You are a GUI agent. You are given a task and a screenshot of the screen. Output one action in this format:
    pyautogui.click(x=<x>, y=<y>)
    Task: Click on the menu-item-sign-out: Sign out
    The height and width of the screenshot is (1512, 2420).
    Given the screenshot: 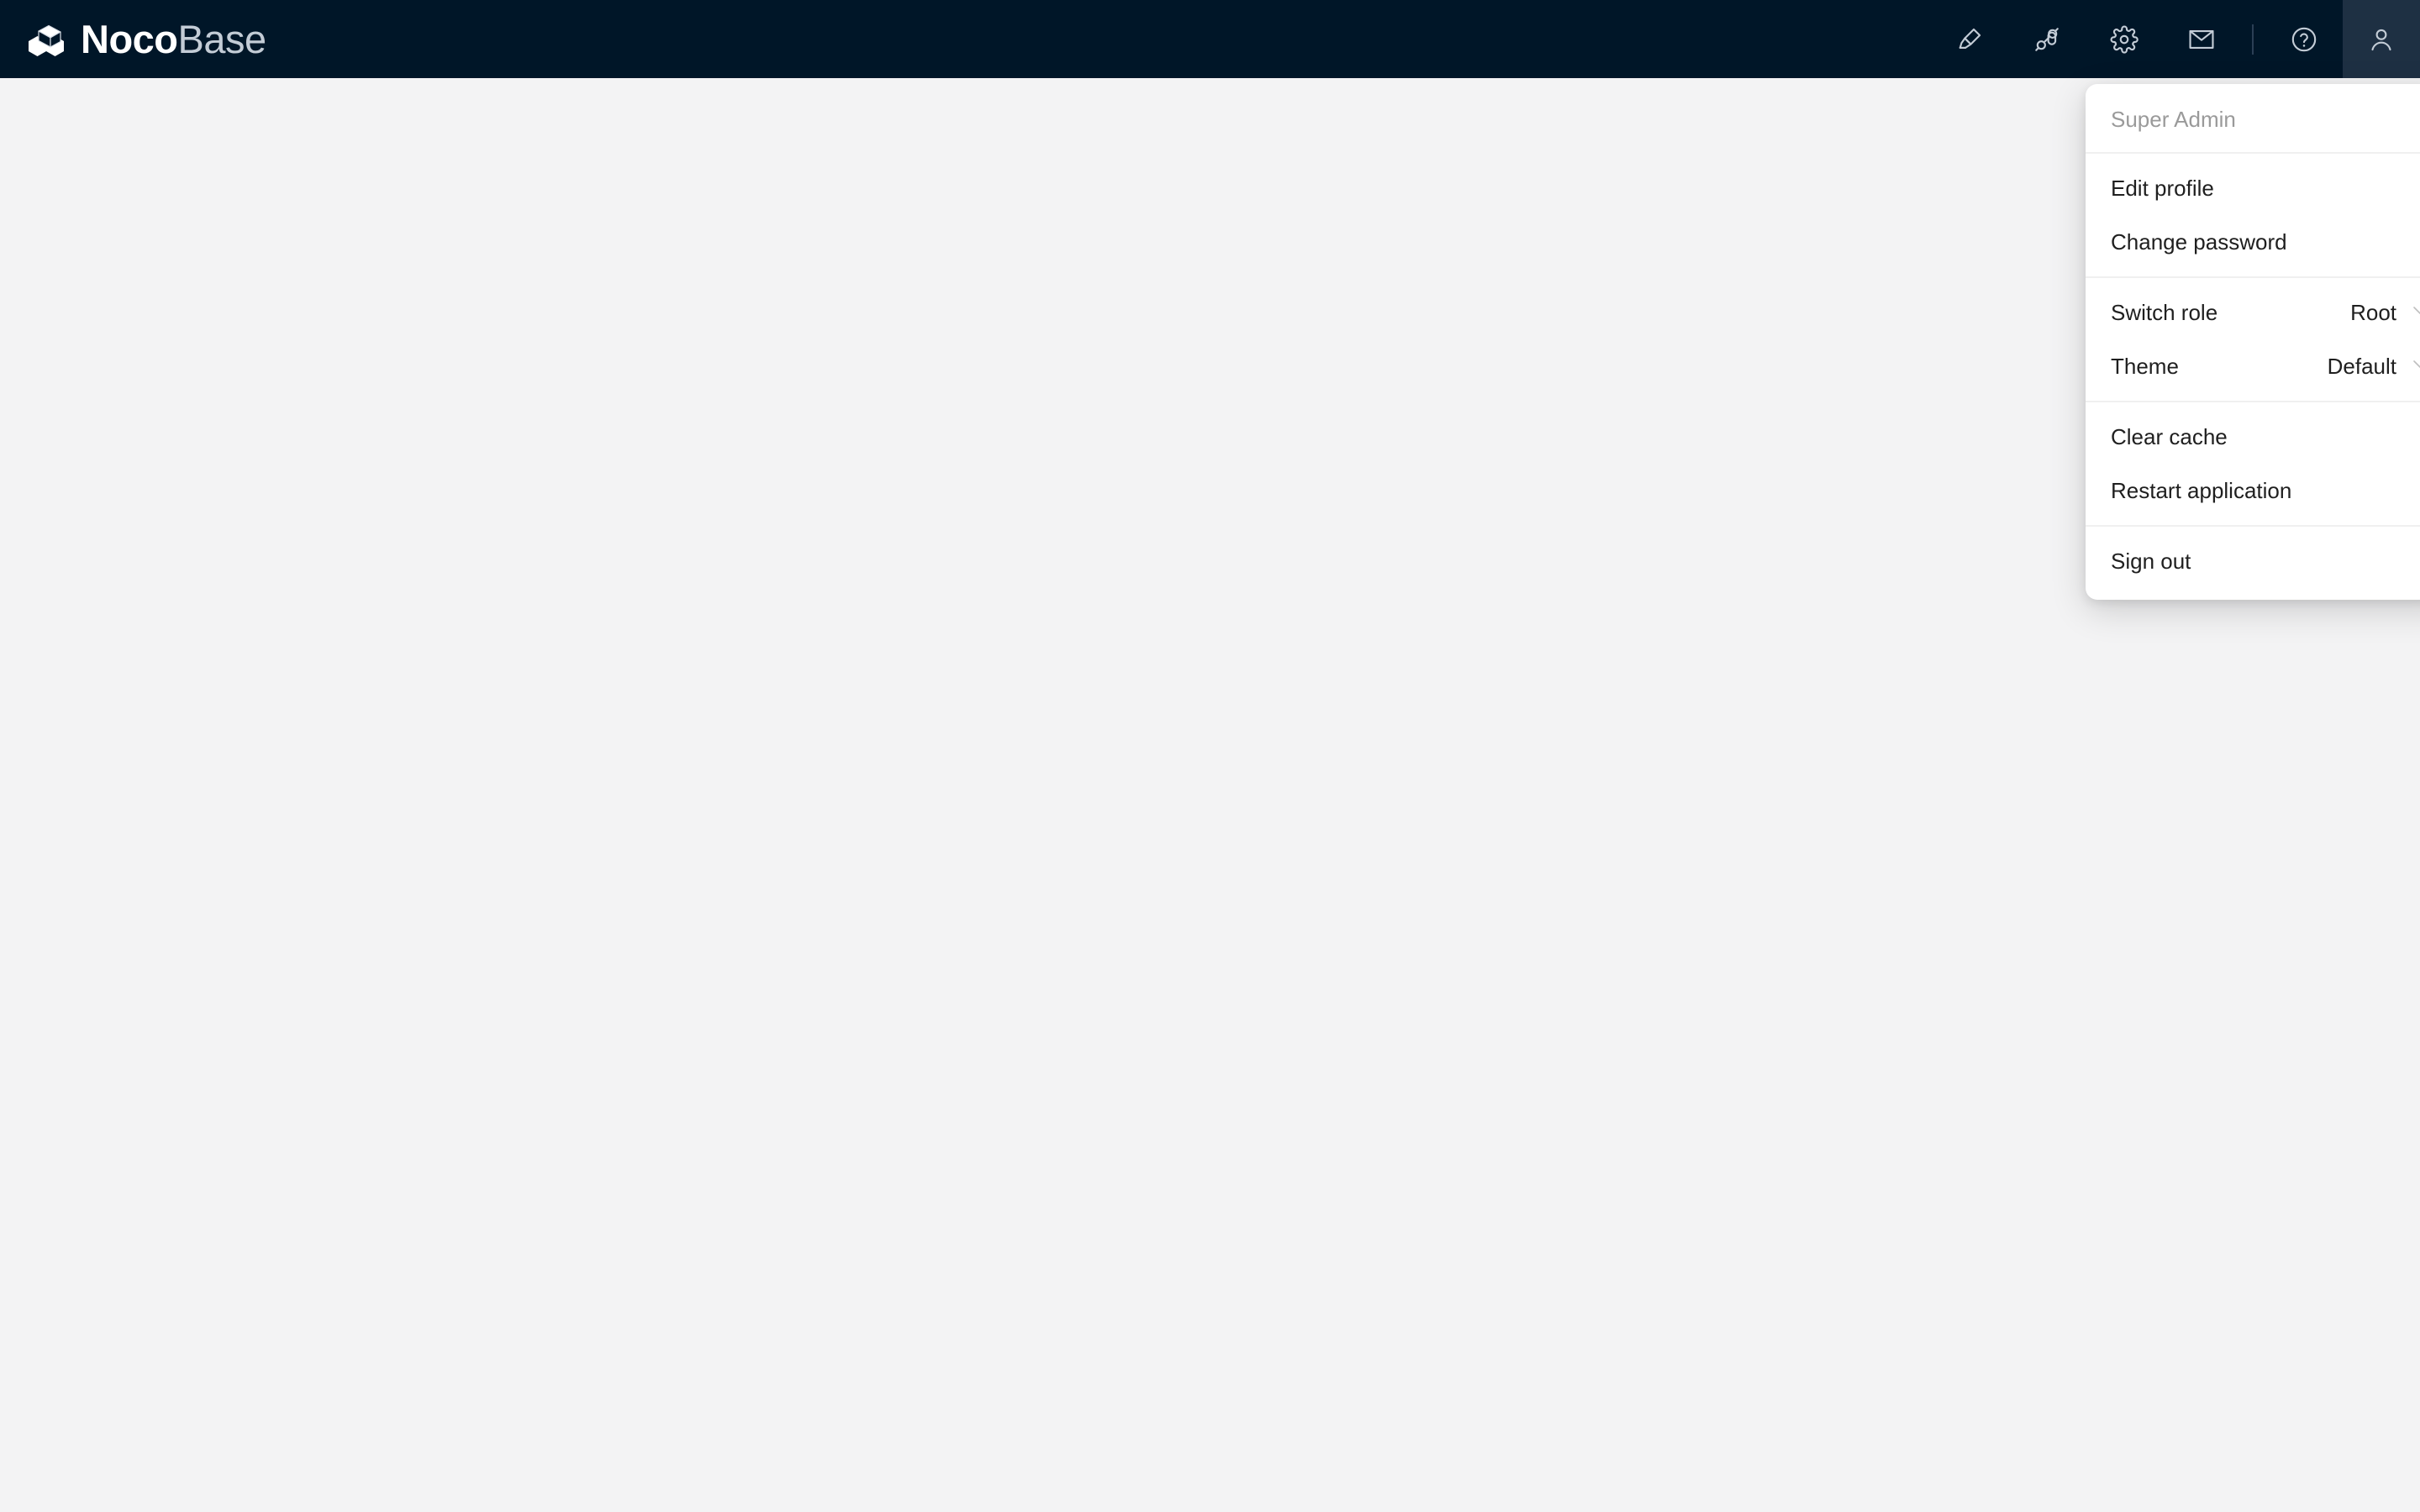 What is the action you would take?
    pyautogui.click(x=2253, y=561)
    